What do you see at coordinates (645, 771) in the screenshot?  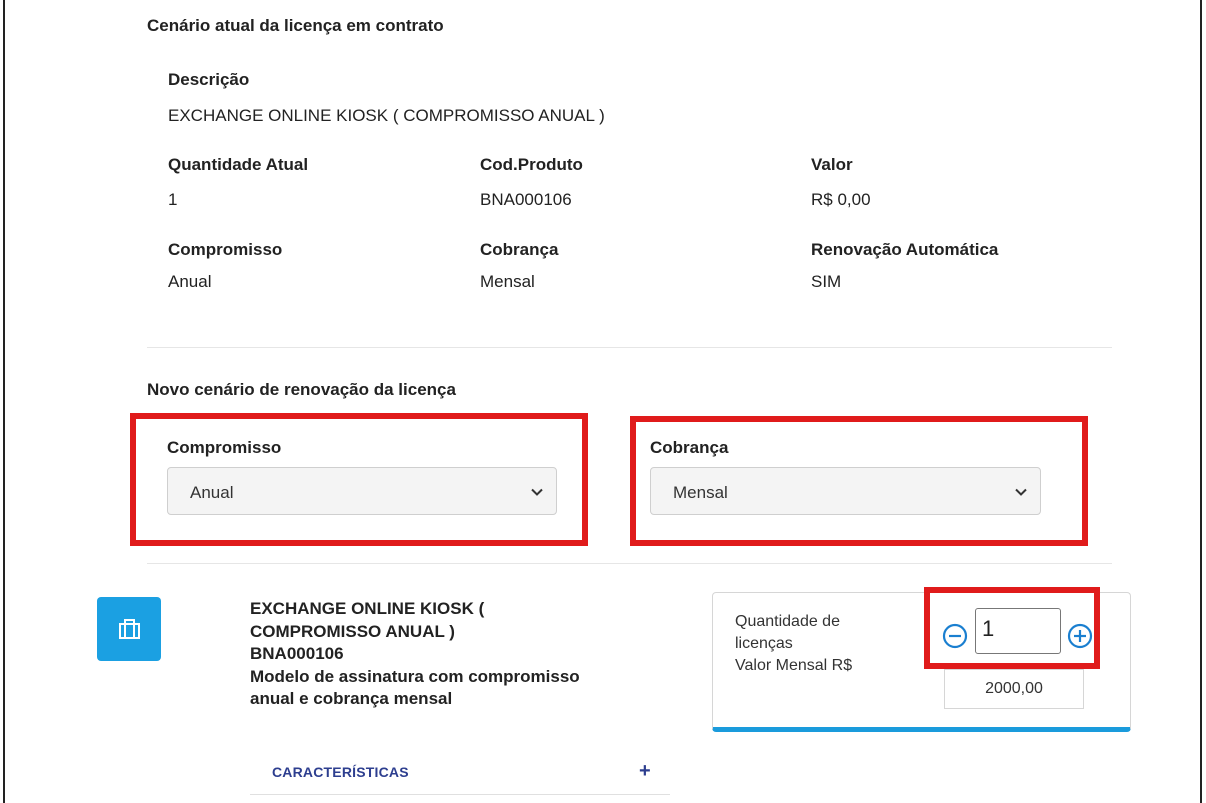 I see `expand-plus-icon: +` at bounding box center [645, 771].